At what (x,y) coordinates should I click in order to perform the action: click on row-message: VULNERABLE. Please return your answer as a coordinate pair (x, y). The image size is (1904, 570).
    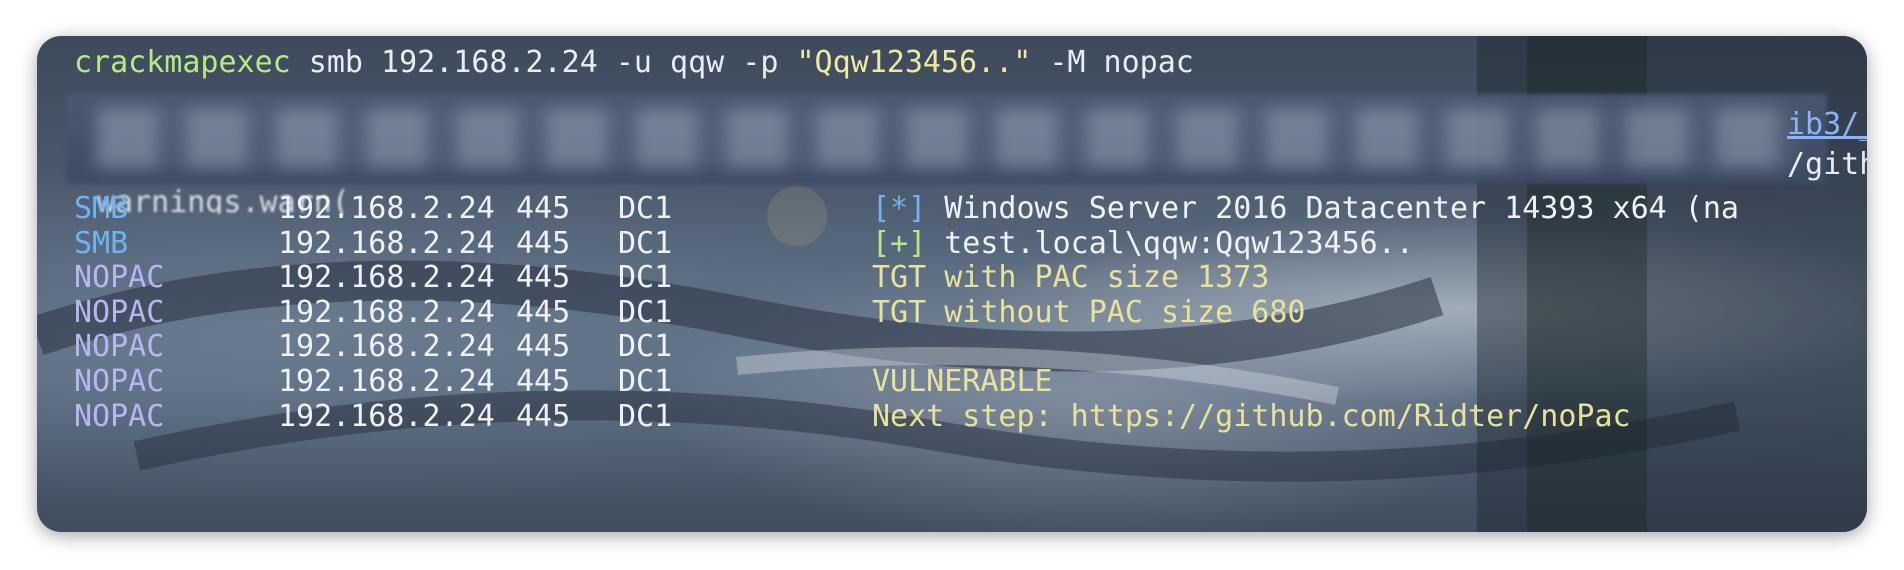
    Looking at the image, I should click on (962, 382).